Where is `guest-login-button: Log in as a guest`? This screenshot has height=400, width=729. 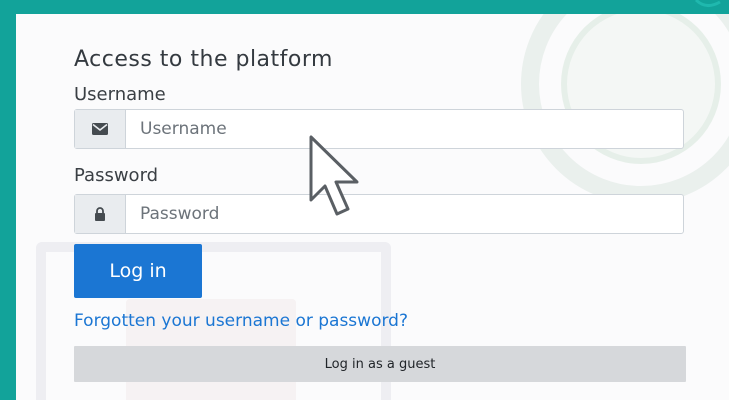 guest-login-button: Log in as a guest is located at coordinates (380, 364).